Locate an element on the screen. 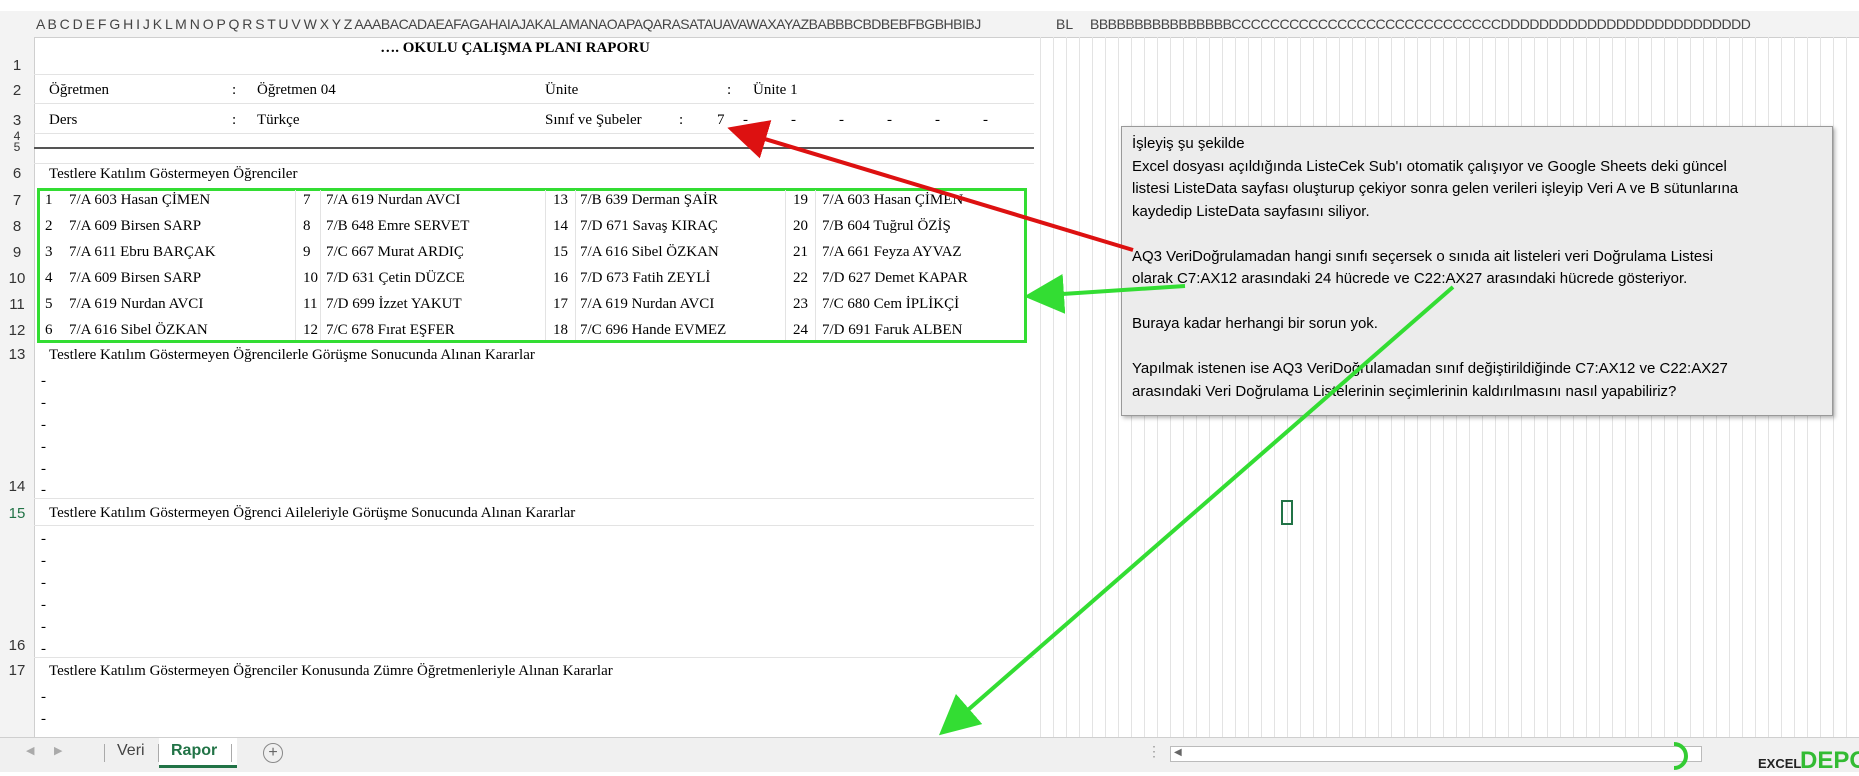 This screenshot has width=1859, height=776. report-title: …. OKULU ÇALIŞMA PLANI RAPORU is located at coordinates (515, 48).